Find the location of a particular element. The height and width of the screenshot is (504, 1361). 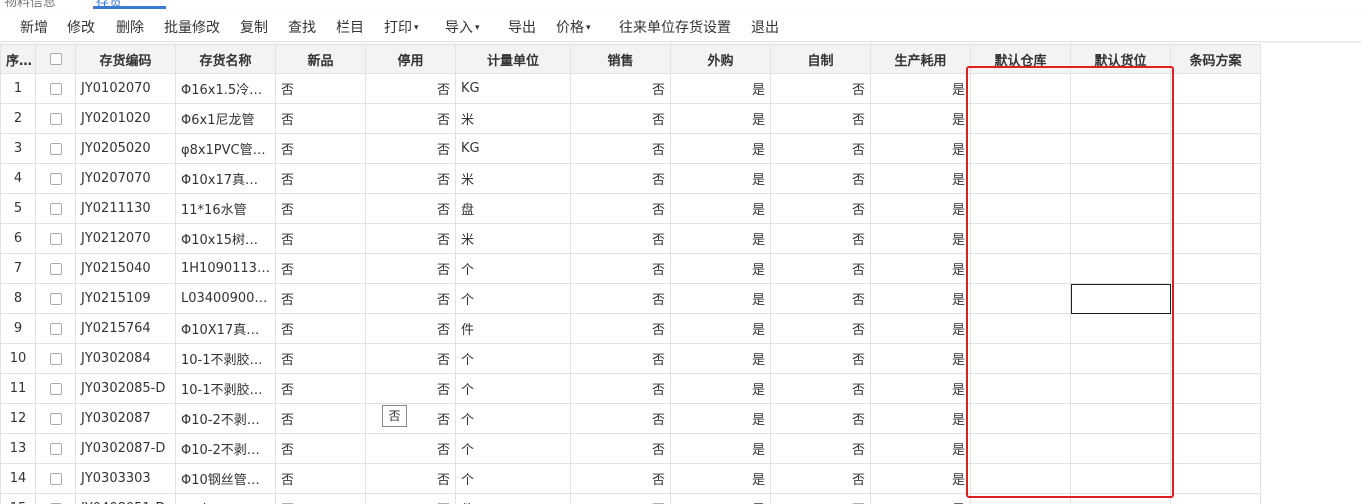

table-row: 1 JY0102070 Φ16x1.5冷… 否否 KG 否是否是 is located at coordinates (630, 88).